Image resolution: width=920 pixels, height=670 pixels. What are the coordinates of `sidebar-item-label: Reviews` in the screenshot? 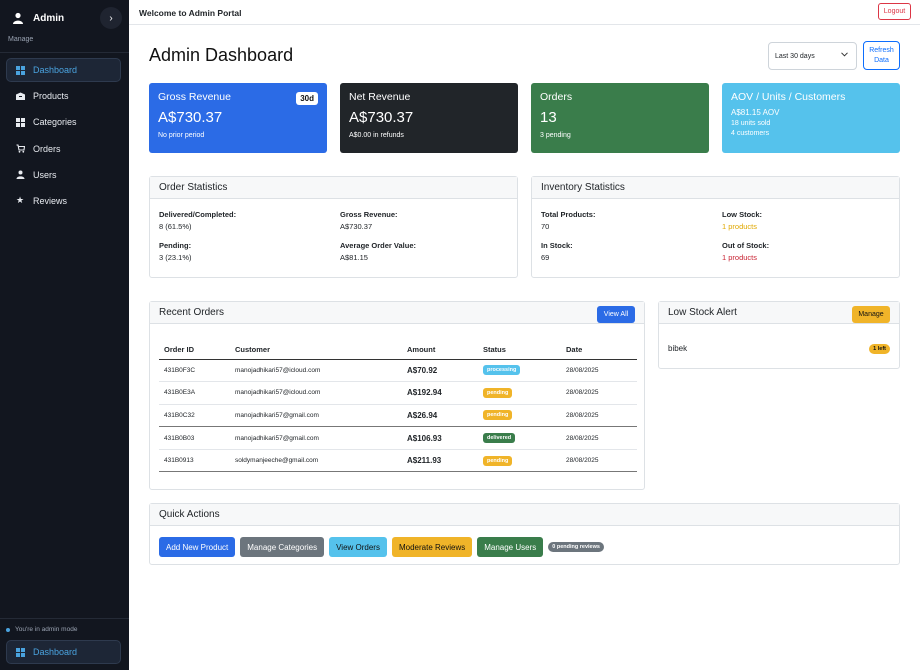 It's located at (50, 200).